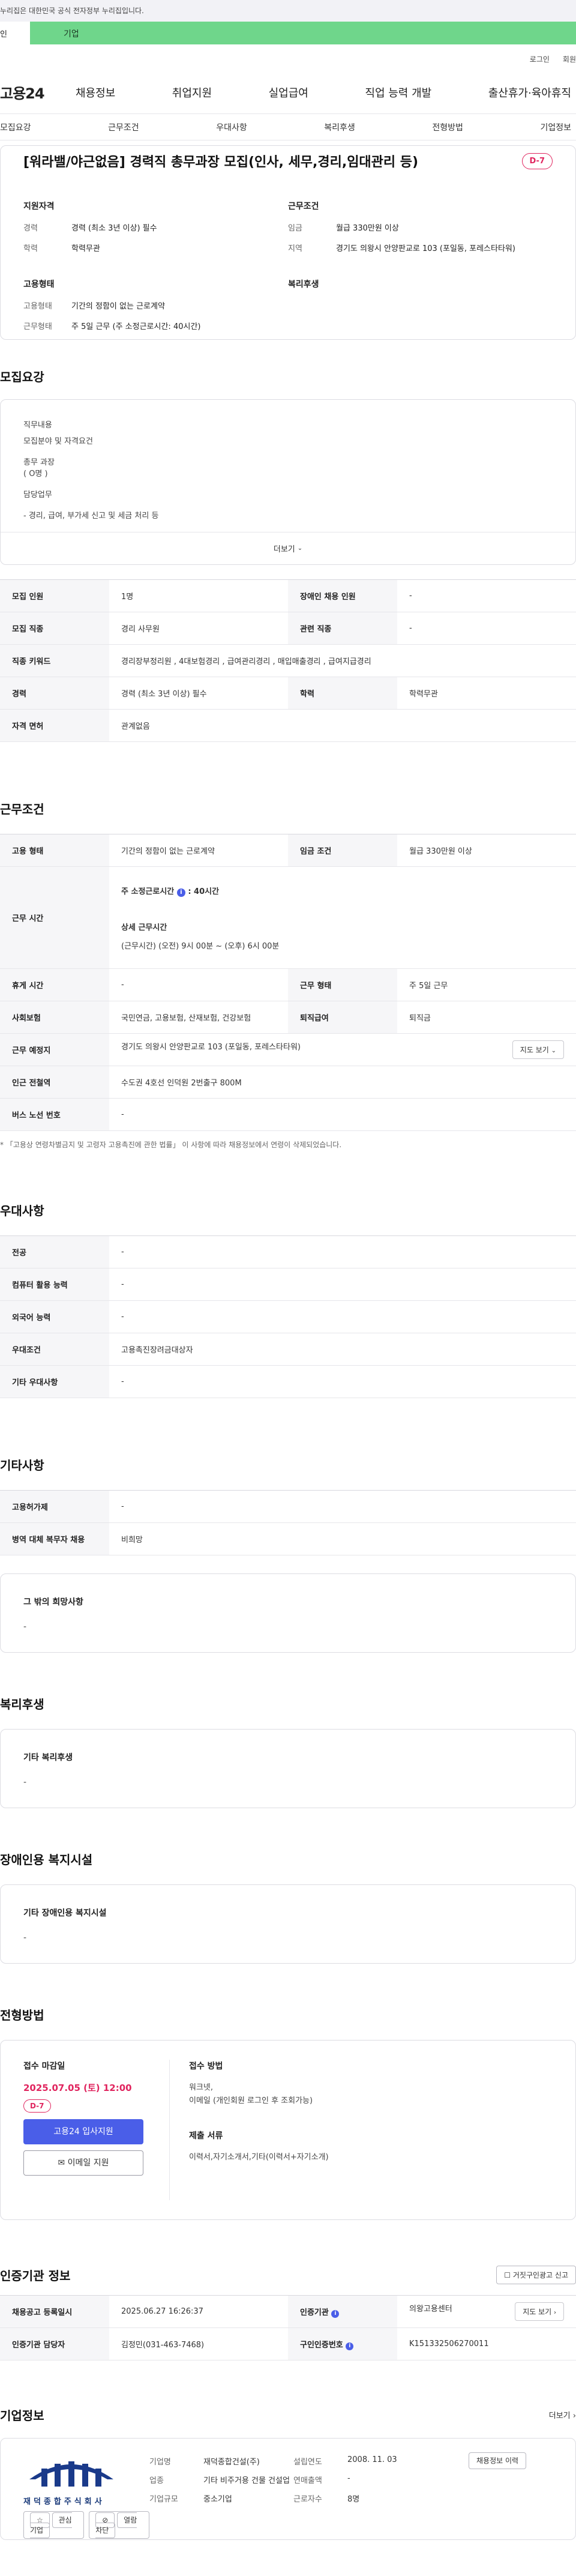 The image size is (576, 2576). What do you see at coordinates (35, 473) in the screenshot?
I see `job-desc-line: ( O명 )` at bounding box center [35, 473].